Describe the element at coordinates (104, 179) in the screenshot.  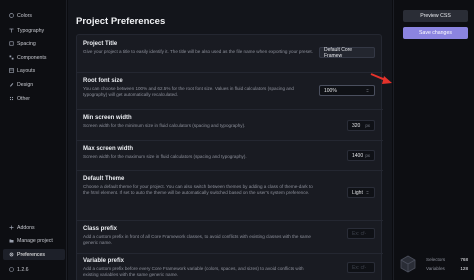
I see `setting-label: Default Theme` at that location.